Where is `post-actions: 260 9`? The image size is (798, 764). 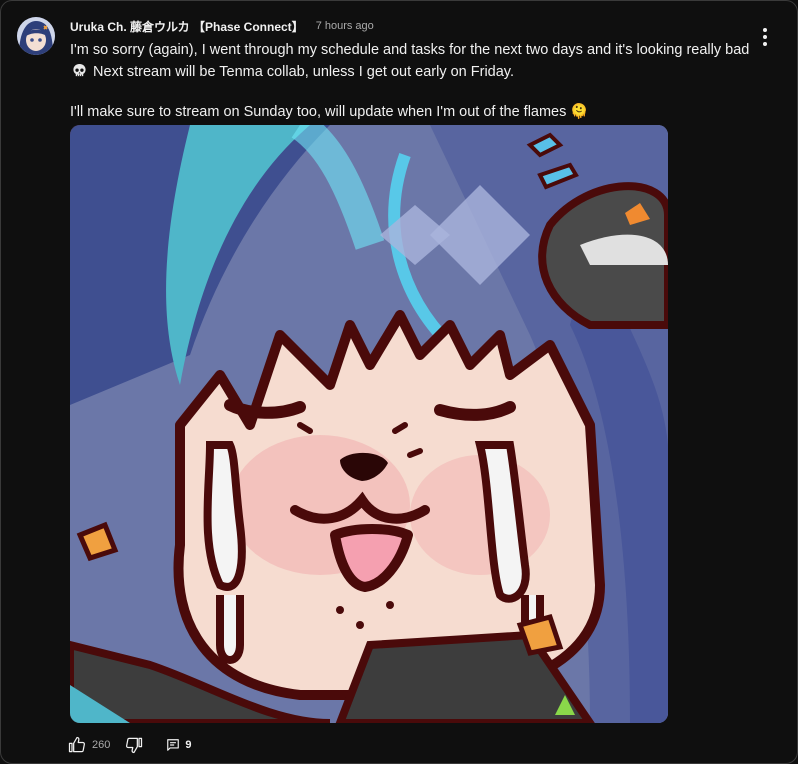
post-actions: 260 9 is located at coordinates (129, 745).